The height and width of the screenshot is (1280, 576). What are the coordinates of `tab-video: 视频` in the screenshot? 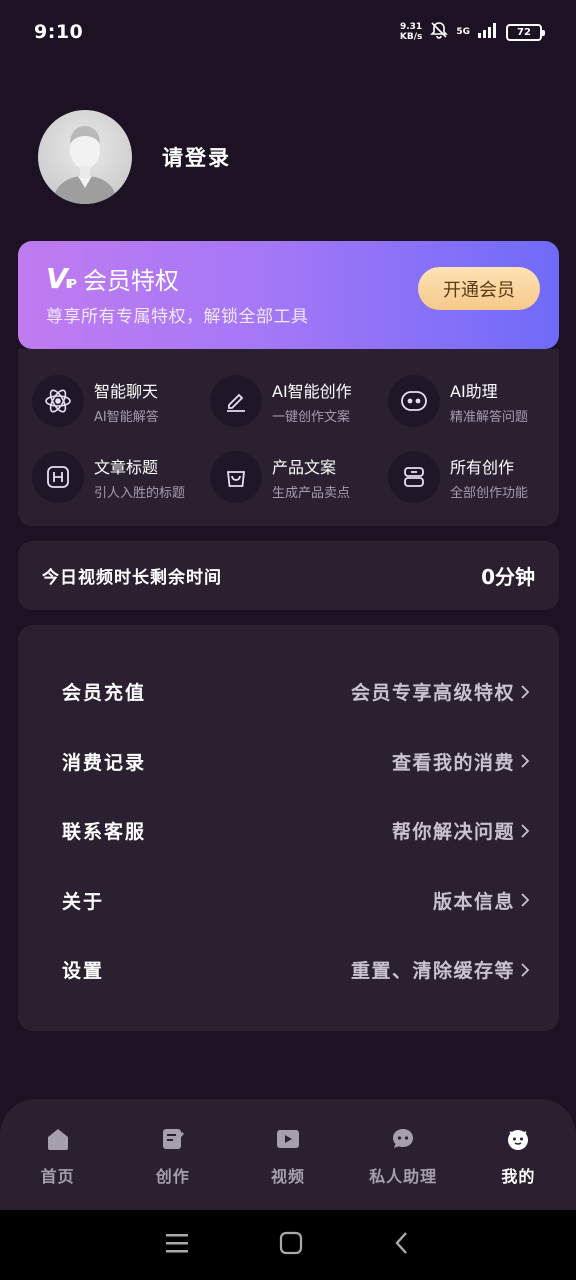 It's located at (287, 1154).